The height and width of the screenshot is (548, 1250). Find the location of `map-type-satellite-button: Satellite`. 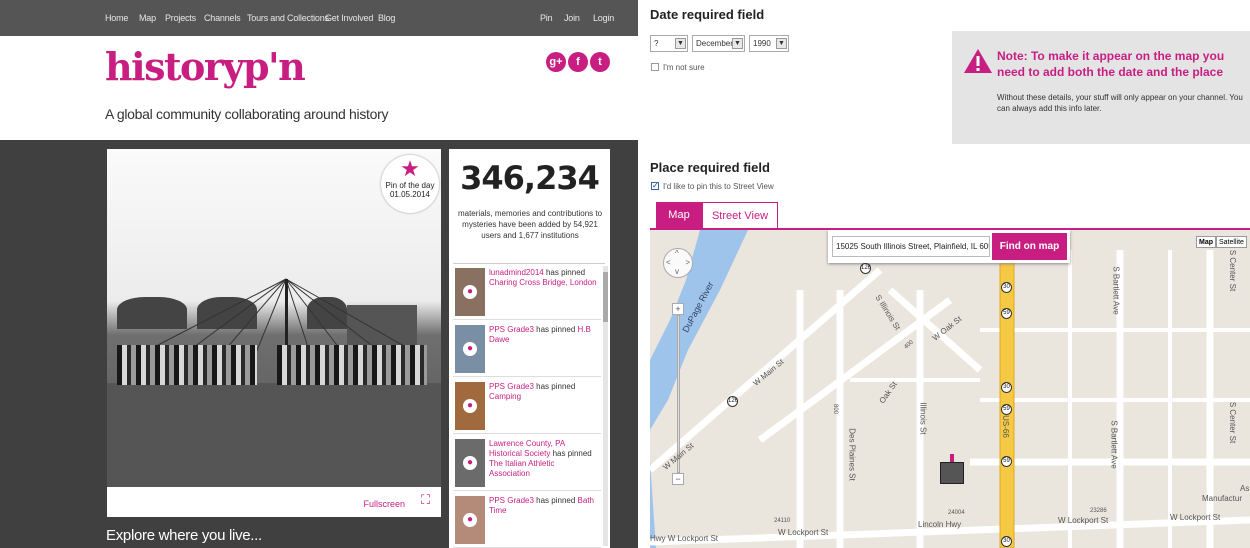

map-type-satellite-button: Satellite is located at coordinates (1231, 242).